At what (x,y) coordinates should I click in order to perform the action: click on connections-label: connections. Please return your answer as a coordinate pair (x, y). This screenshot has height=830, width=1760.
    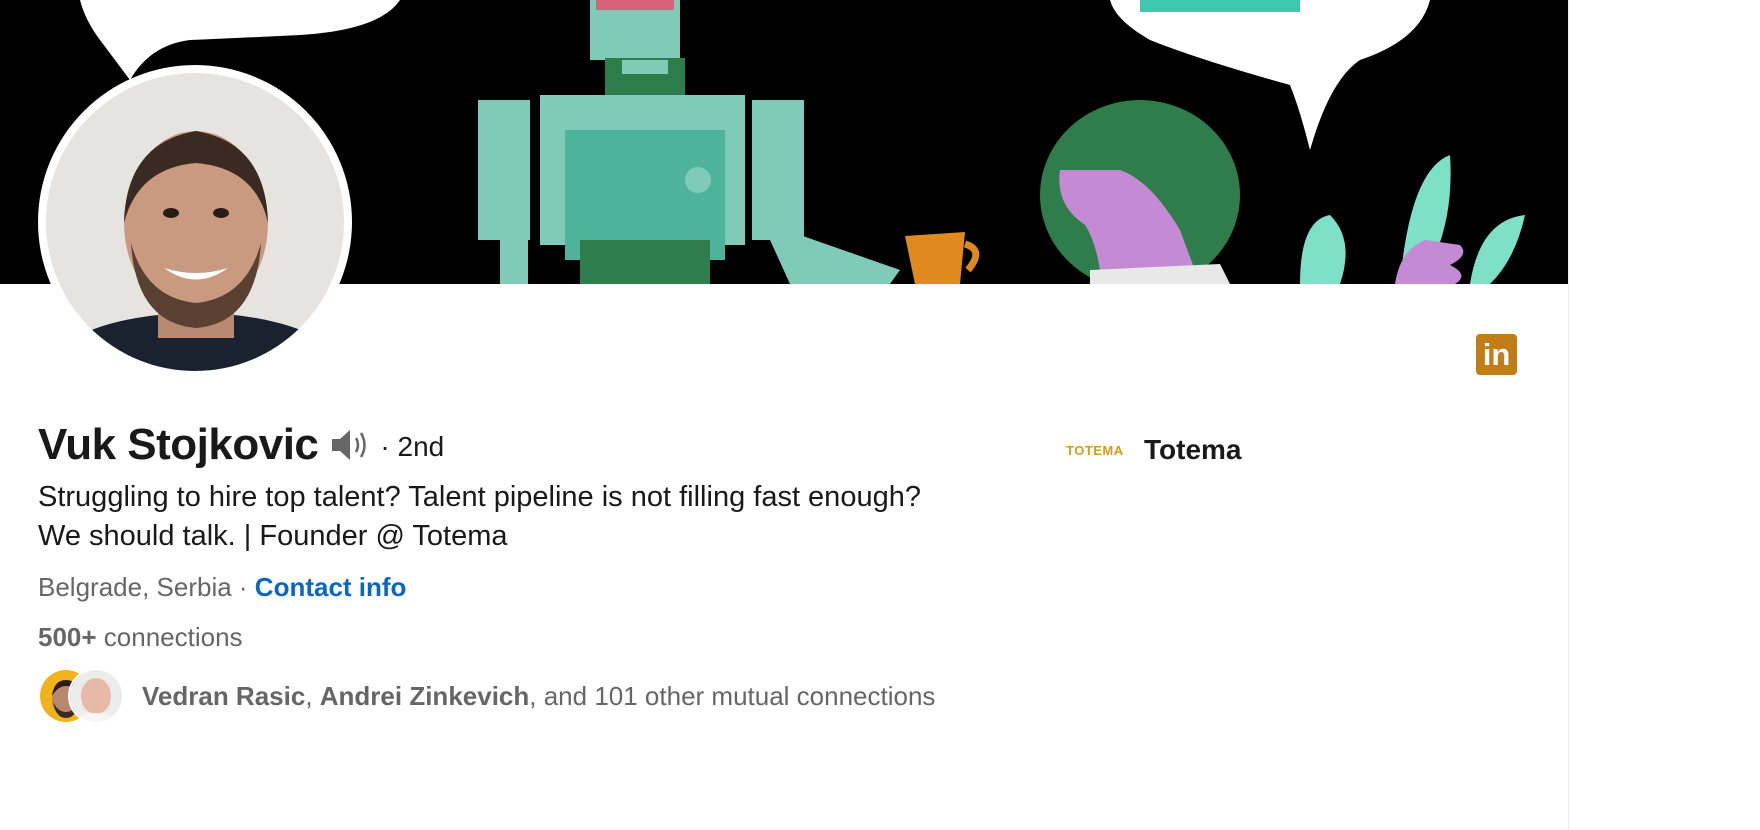
    Looking at the image, I should click on (169, 637).